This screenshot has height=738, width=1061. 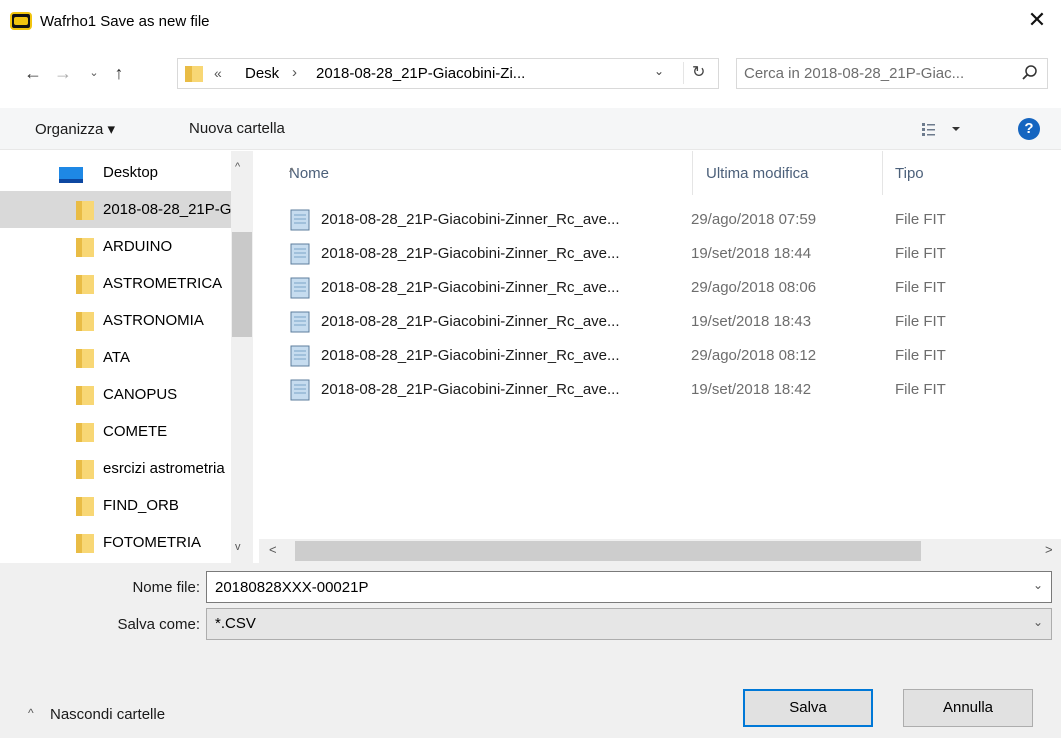 I want to click on file-modified: 29/ago/2018 08:06, so click(x=754, y=287).